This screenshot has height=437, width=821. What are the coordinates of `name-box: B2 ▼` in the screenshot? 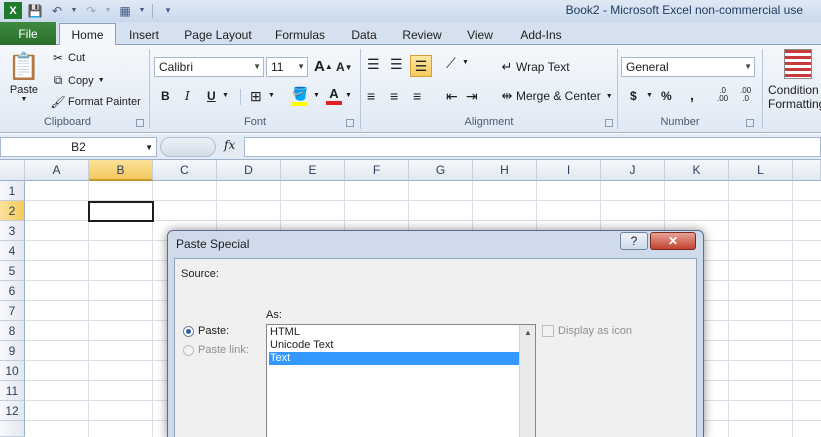 It's located at (78, 147).